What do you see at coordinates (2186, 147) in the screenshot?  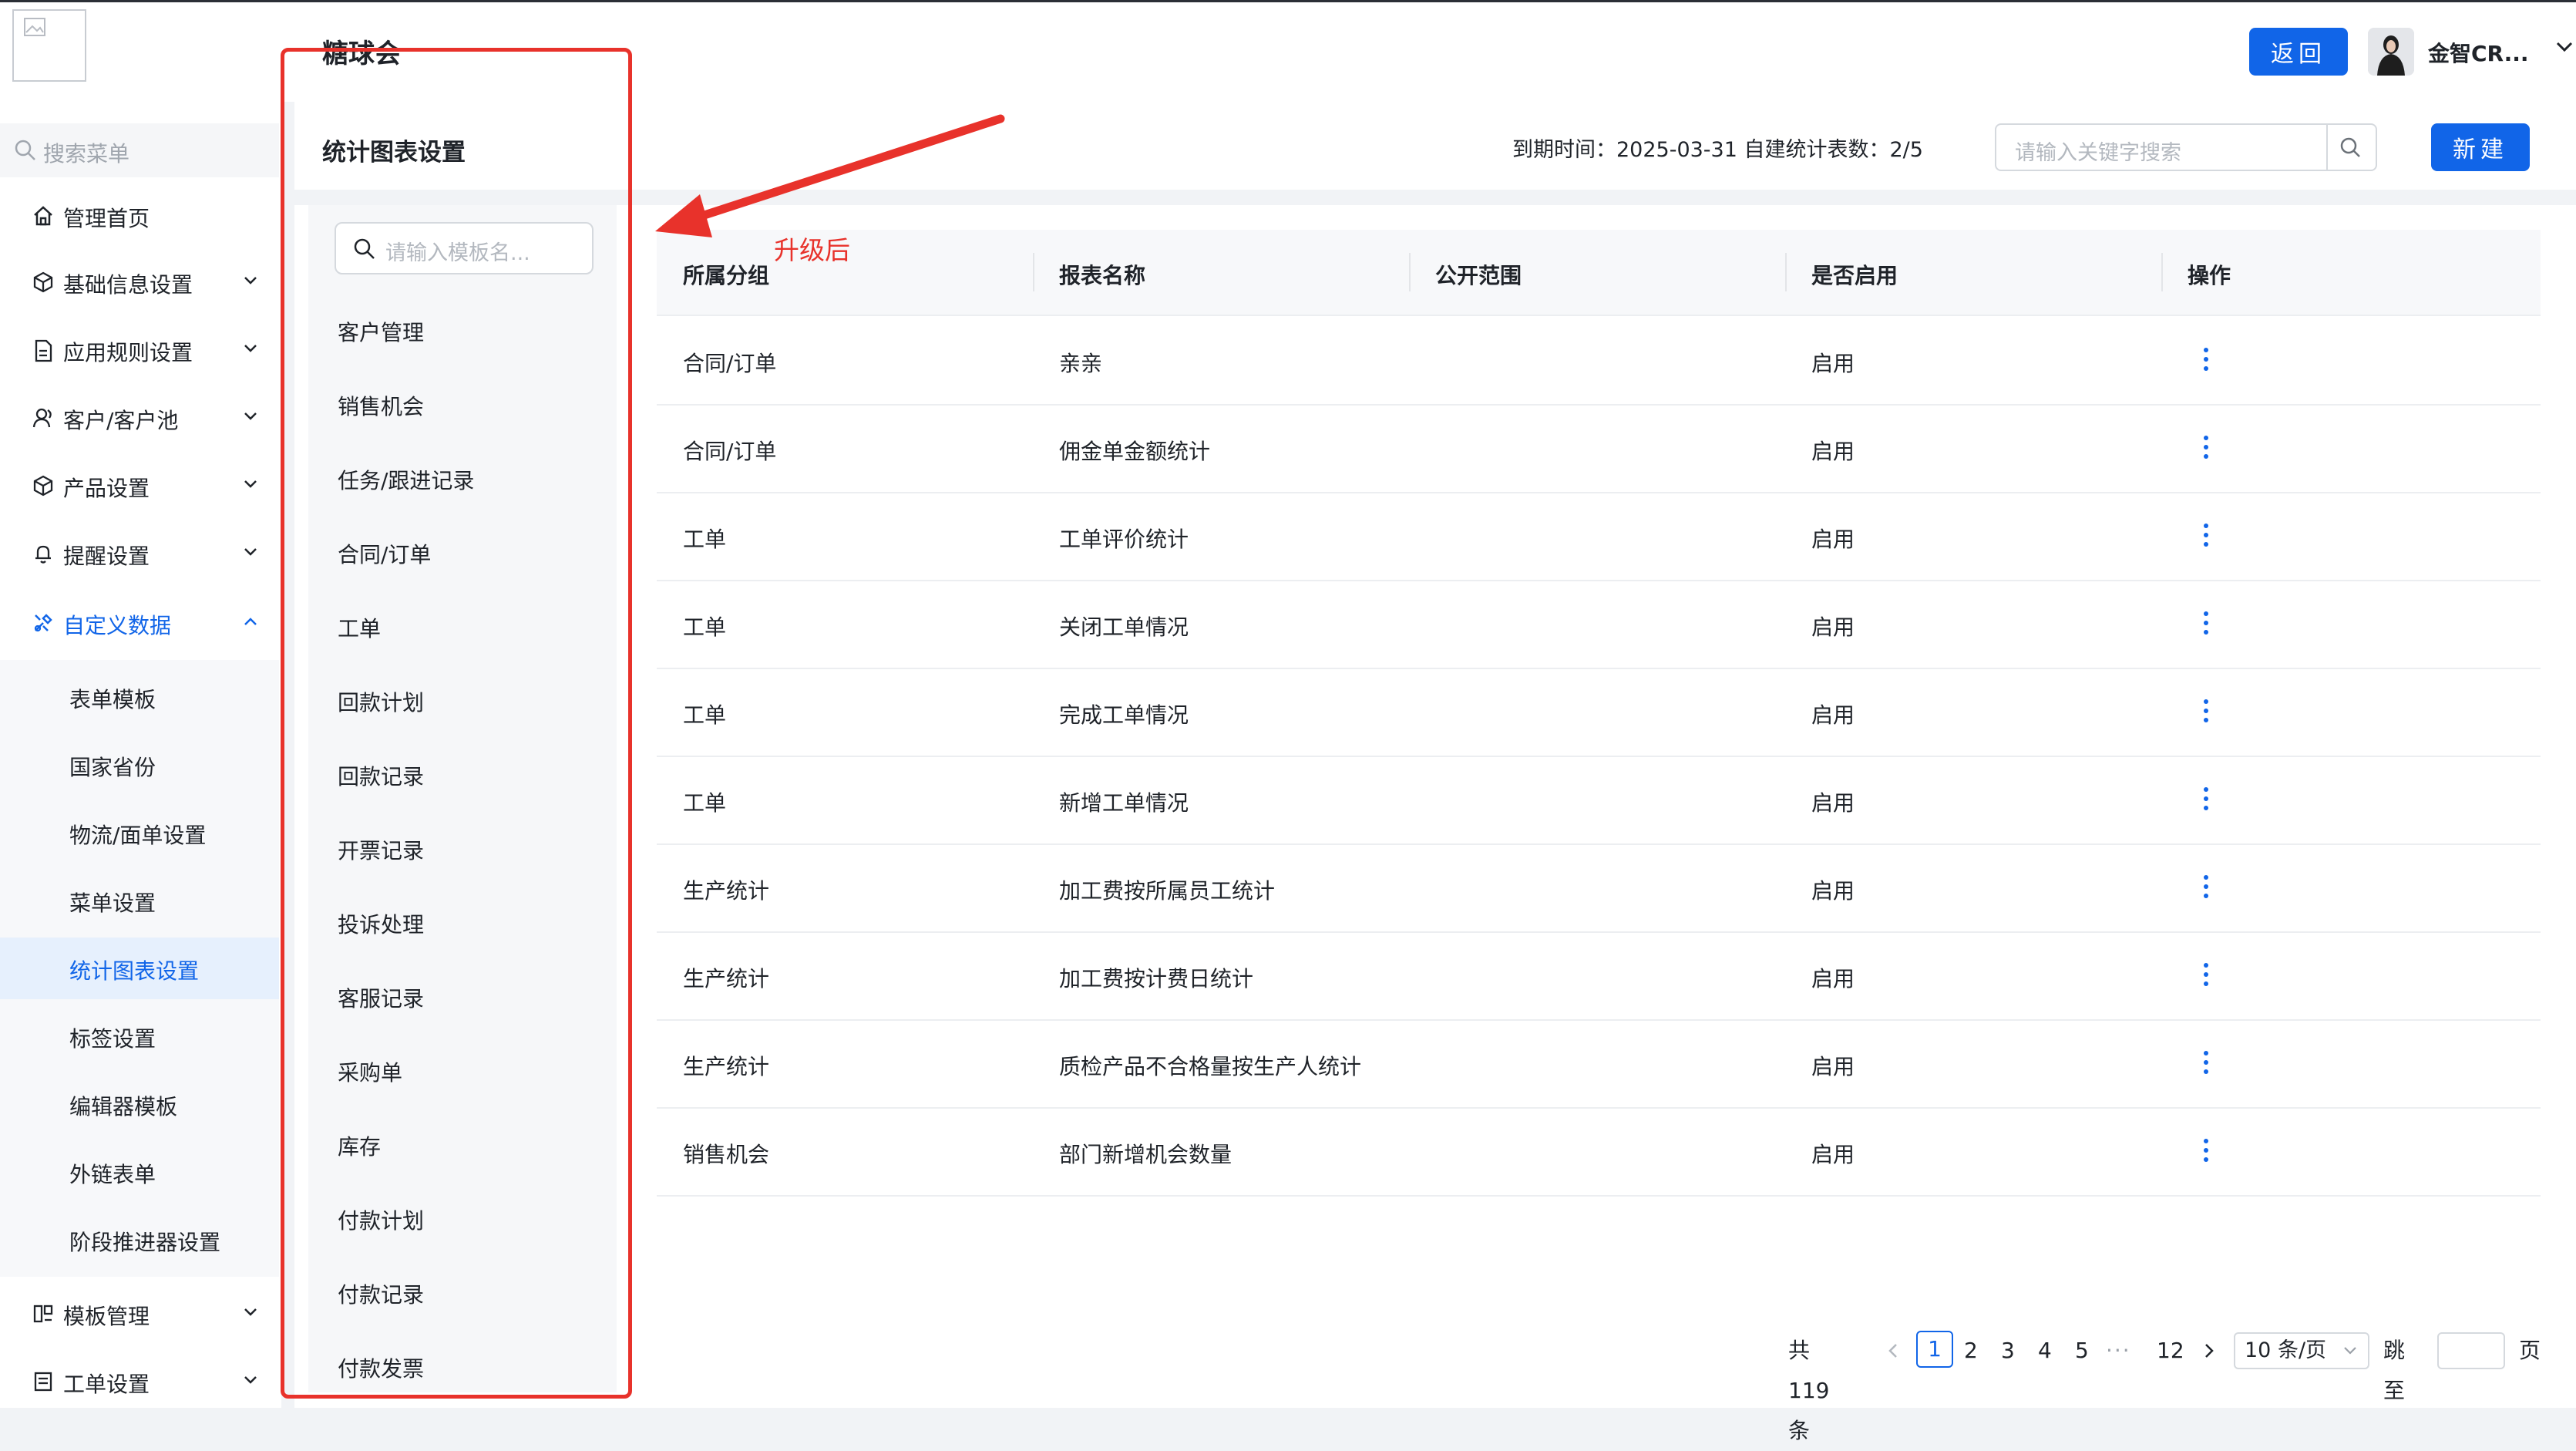 I see `keyword-search-input: 请输入关键字搜索` at bounding box center [2186, 147].